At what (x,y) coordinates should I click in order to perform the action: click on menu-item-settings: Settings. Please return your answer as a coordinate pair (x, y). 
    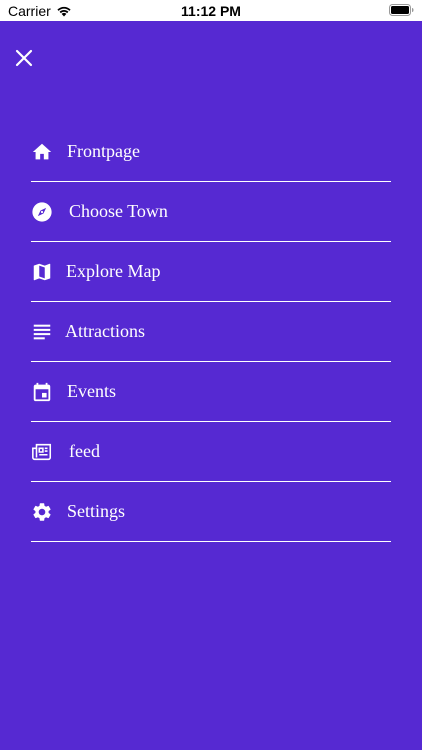
    Looking at the image, I should click on (211, 512).